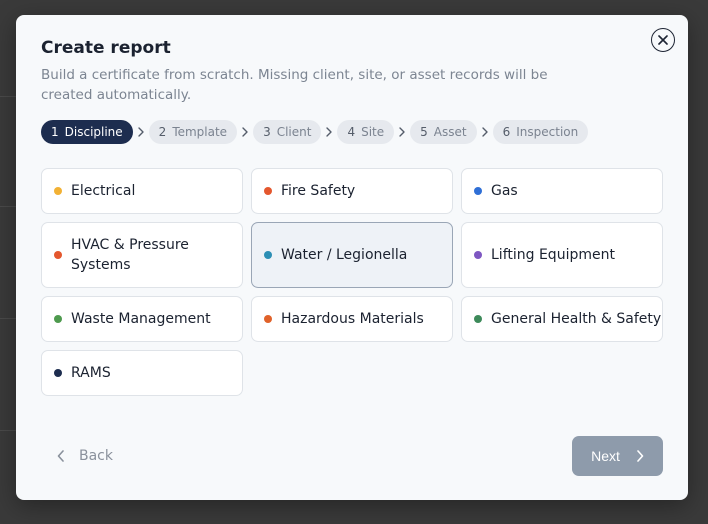 This screenshot has width=708, height=524. I want to click on close-button, so click(663, 40).